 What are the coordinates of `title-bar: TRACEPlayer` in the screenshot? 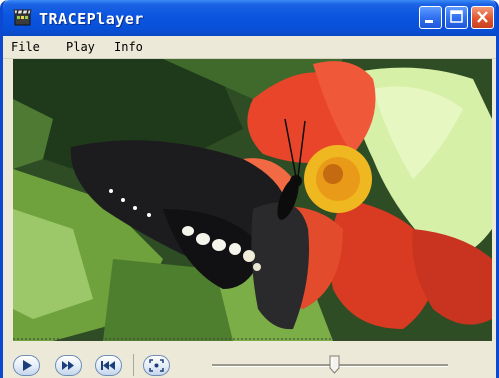 It's located at (249, 18).